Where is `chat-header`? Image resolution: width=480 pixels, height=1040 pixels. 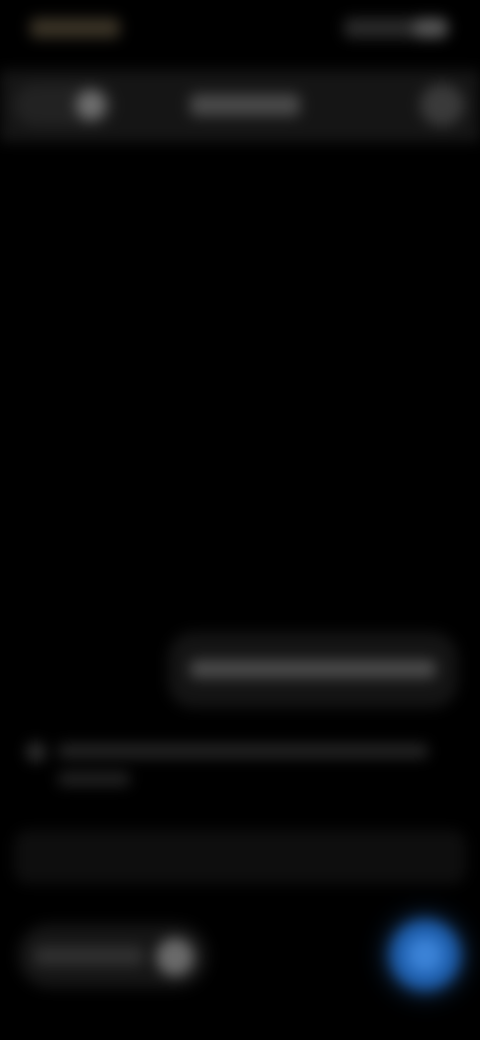
chat-header is located at coordinates (240, 106).